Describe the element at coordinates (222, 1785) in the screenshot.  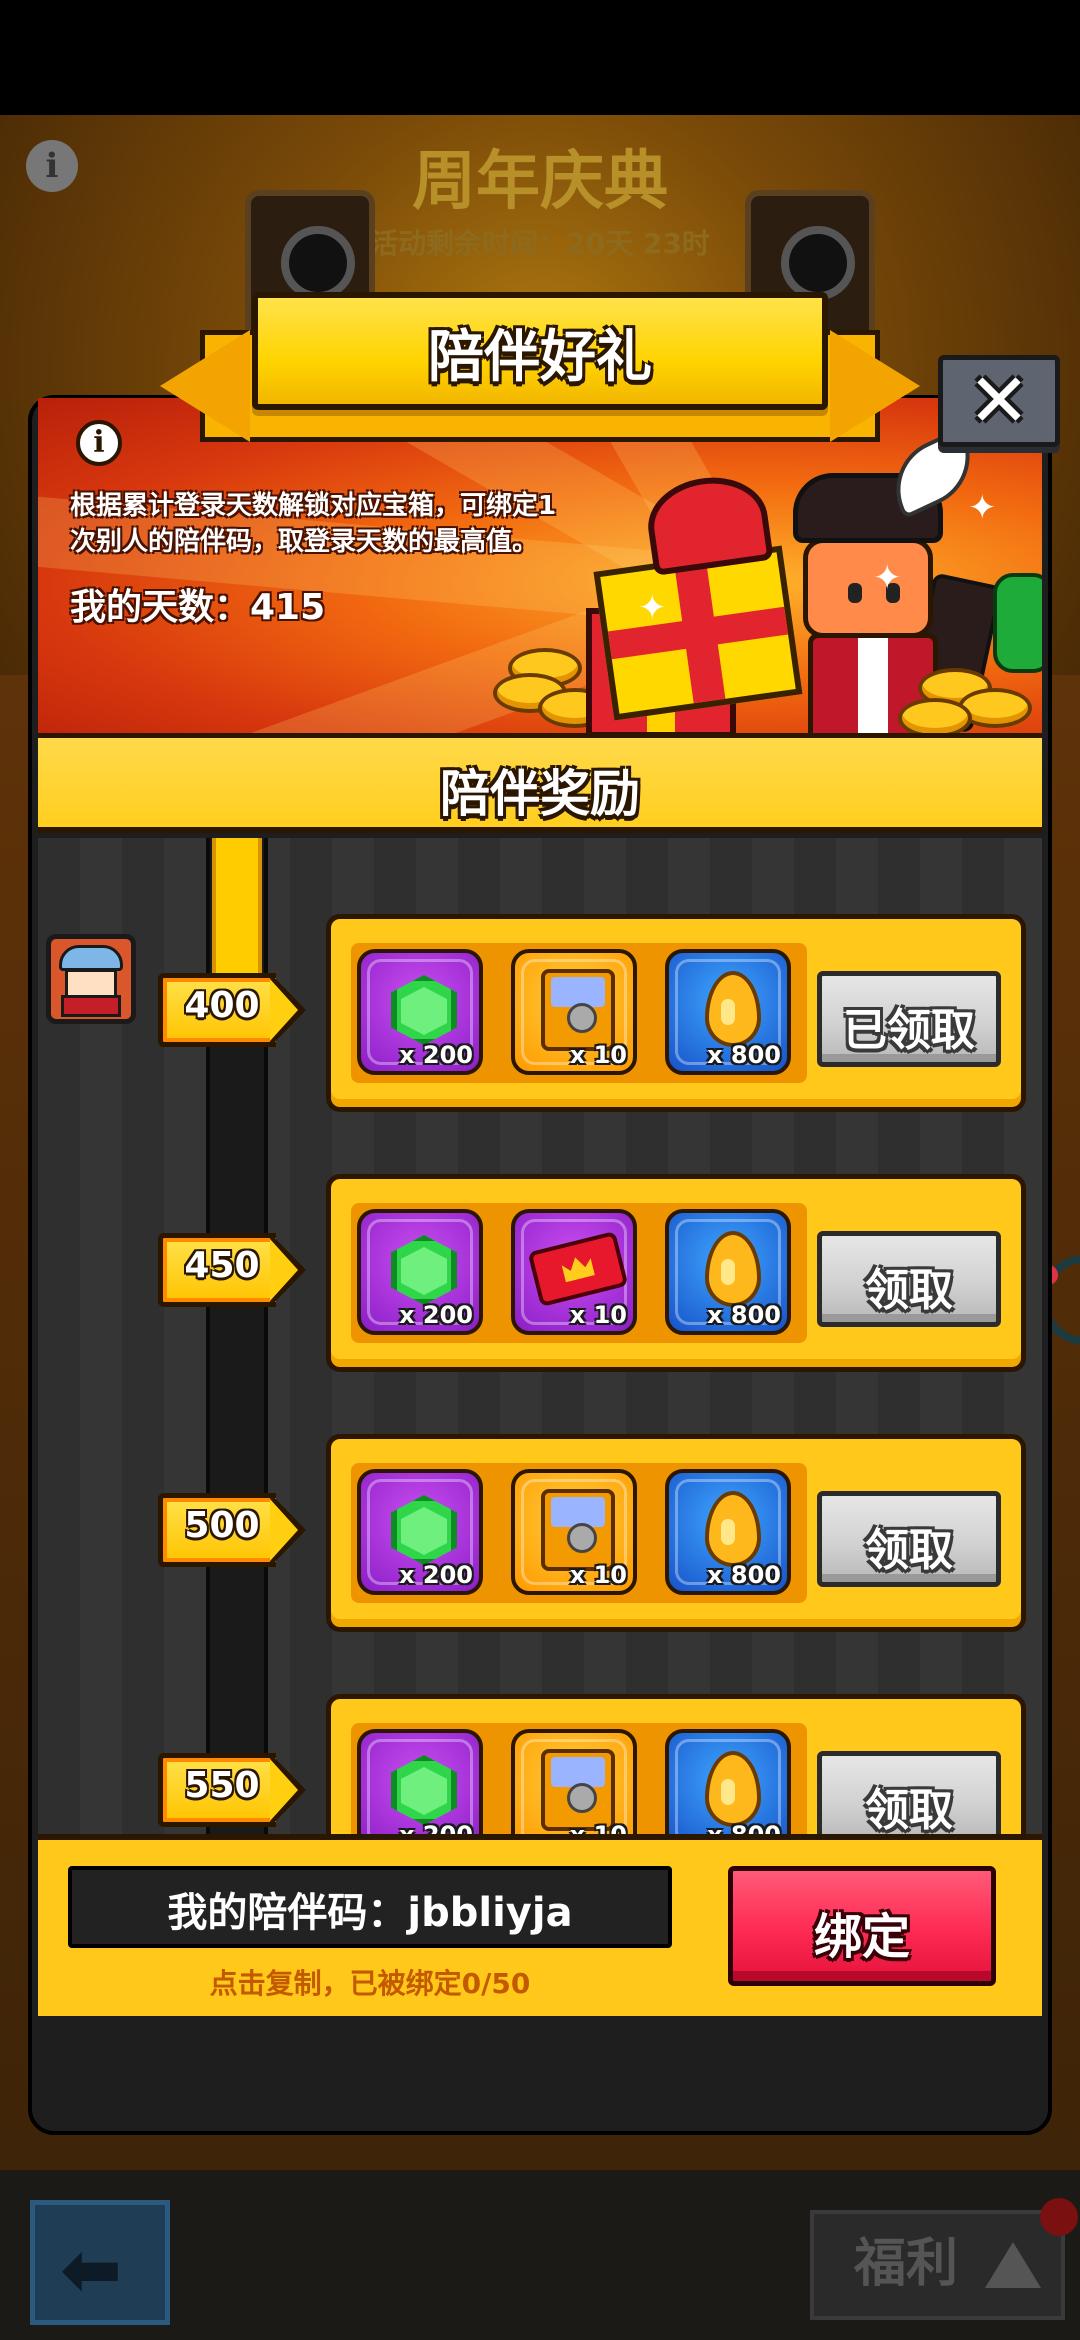
I see `day-tag-label: 550` at that location.